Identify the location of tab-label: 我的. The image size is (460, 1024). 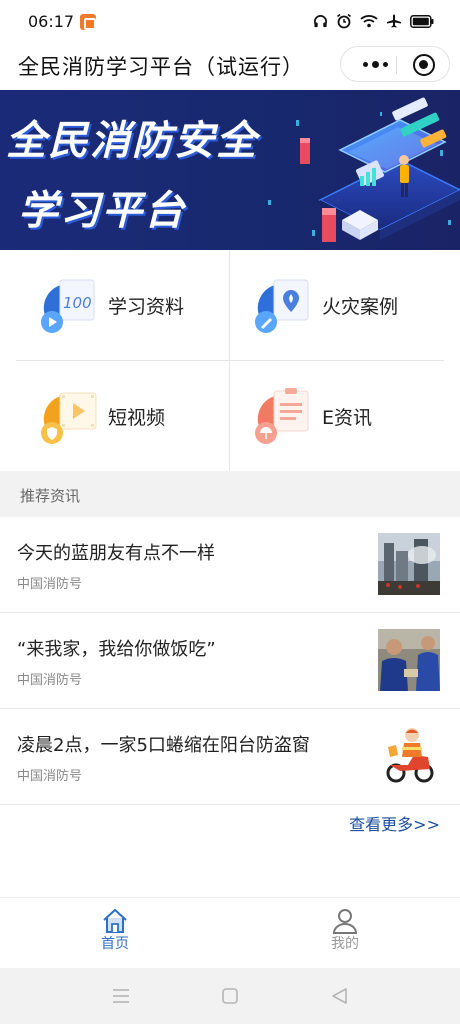
(345, 944).